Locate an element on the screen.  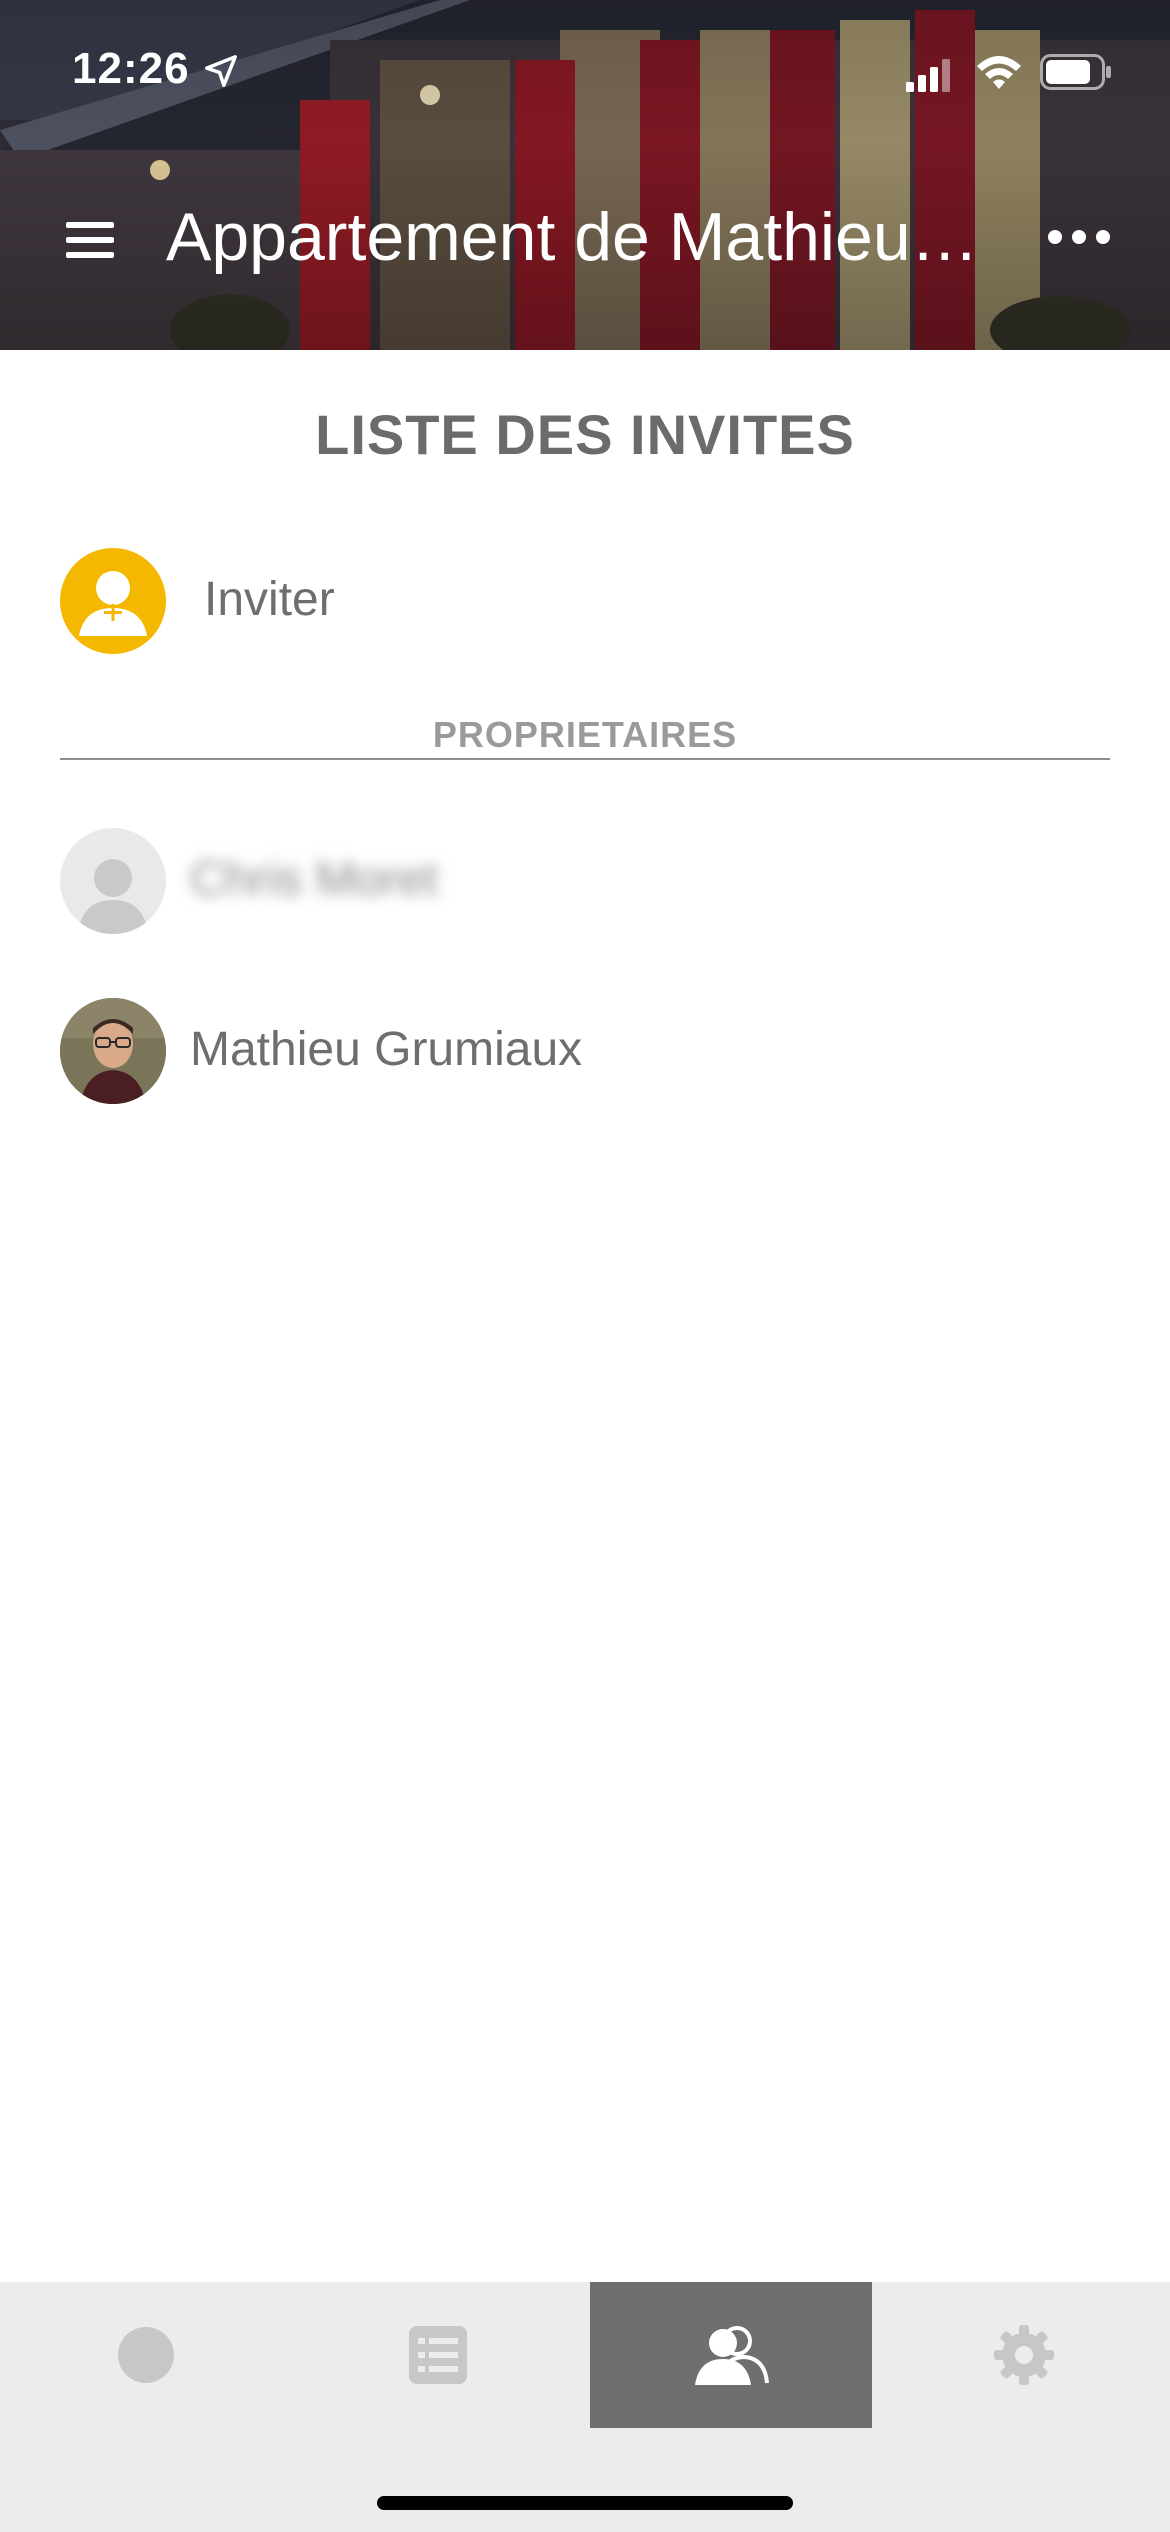
tab-settings is located at coordinates (1024, 2355).